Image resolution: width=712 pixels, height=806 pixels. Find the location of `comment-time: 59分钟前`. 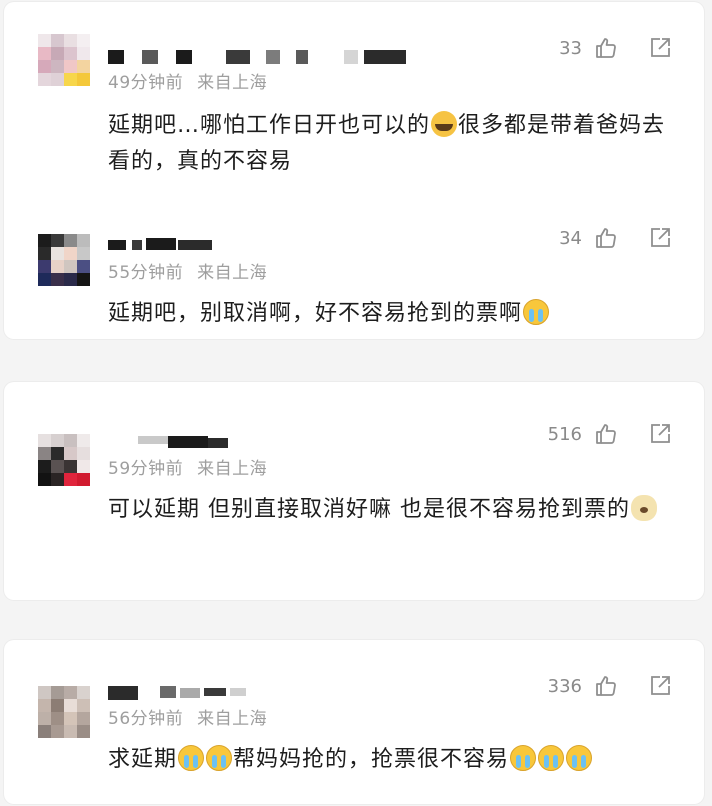

comment-time: 59分钟前 is located at coordinates (146, 469).